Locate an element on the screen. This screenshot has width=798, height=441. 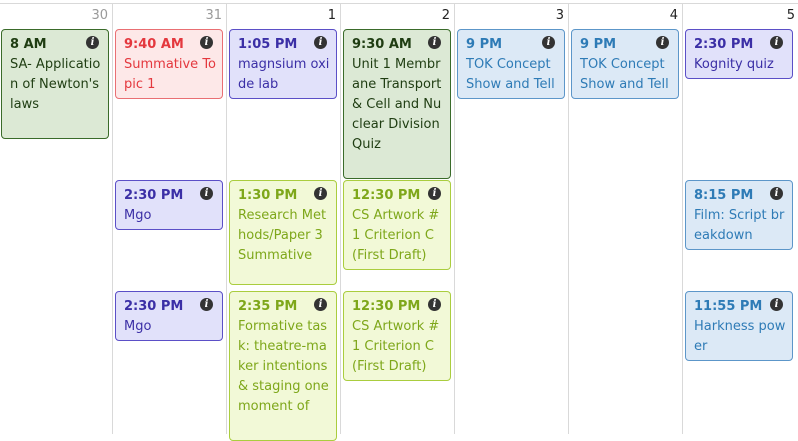
event-title: Film: Script breakdown is located at coordinates (739, 225).